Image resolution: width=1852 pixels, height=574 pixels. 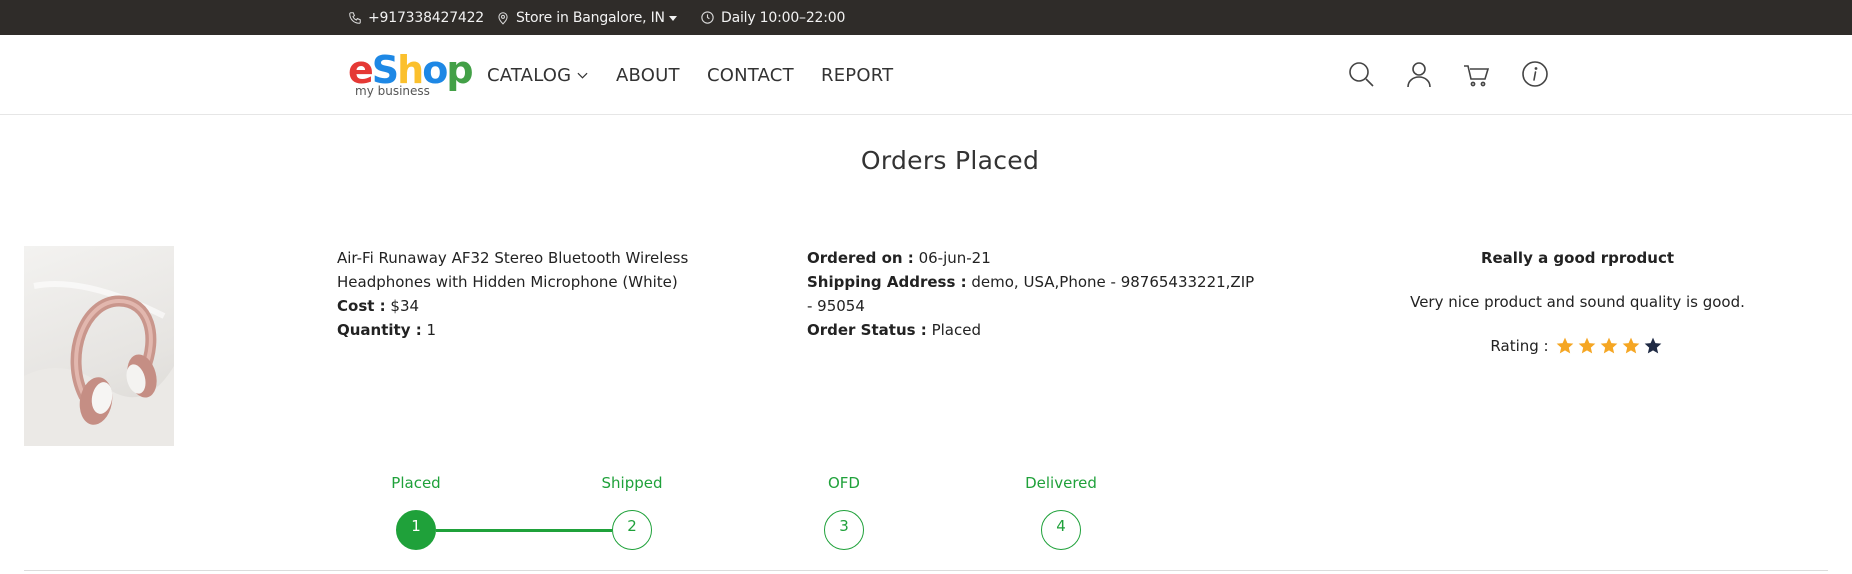 What do you see at coordinates (1061, 483) in the screenshot?
I see `tracker-step-label: Delivered` at bounding box center [1061, 483].